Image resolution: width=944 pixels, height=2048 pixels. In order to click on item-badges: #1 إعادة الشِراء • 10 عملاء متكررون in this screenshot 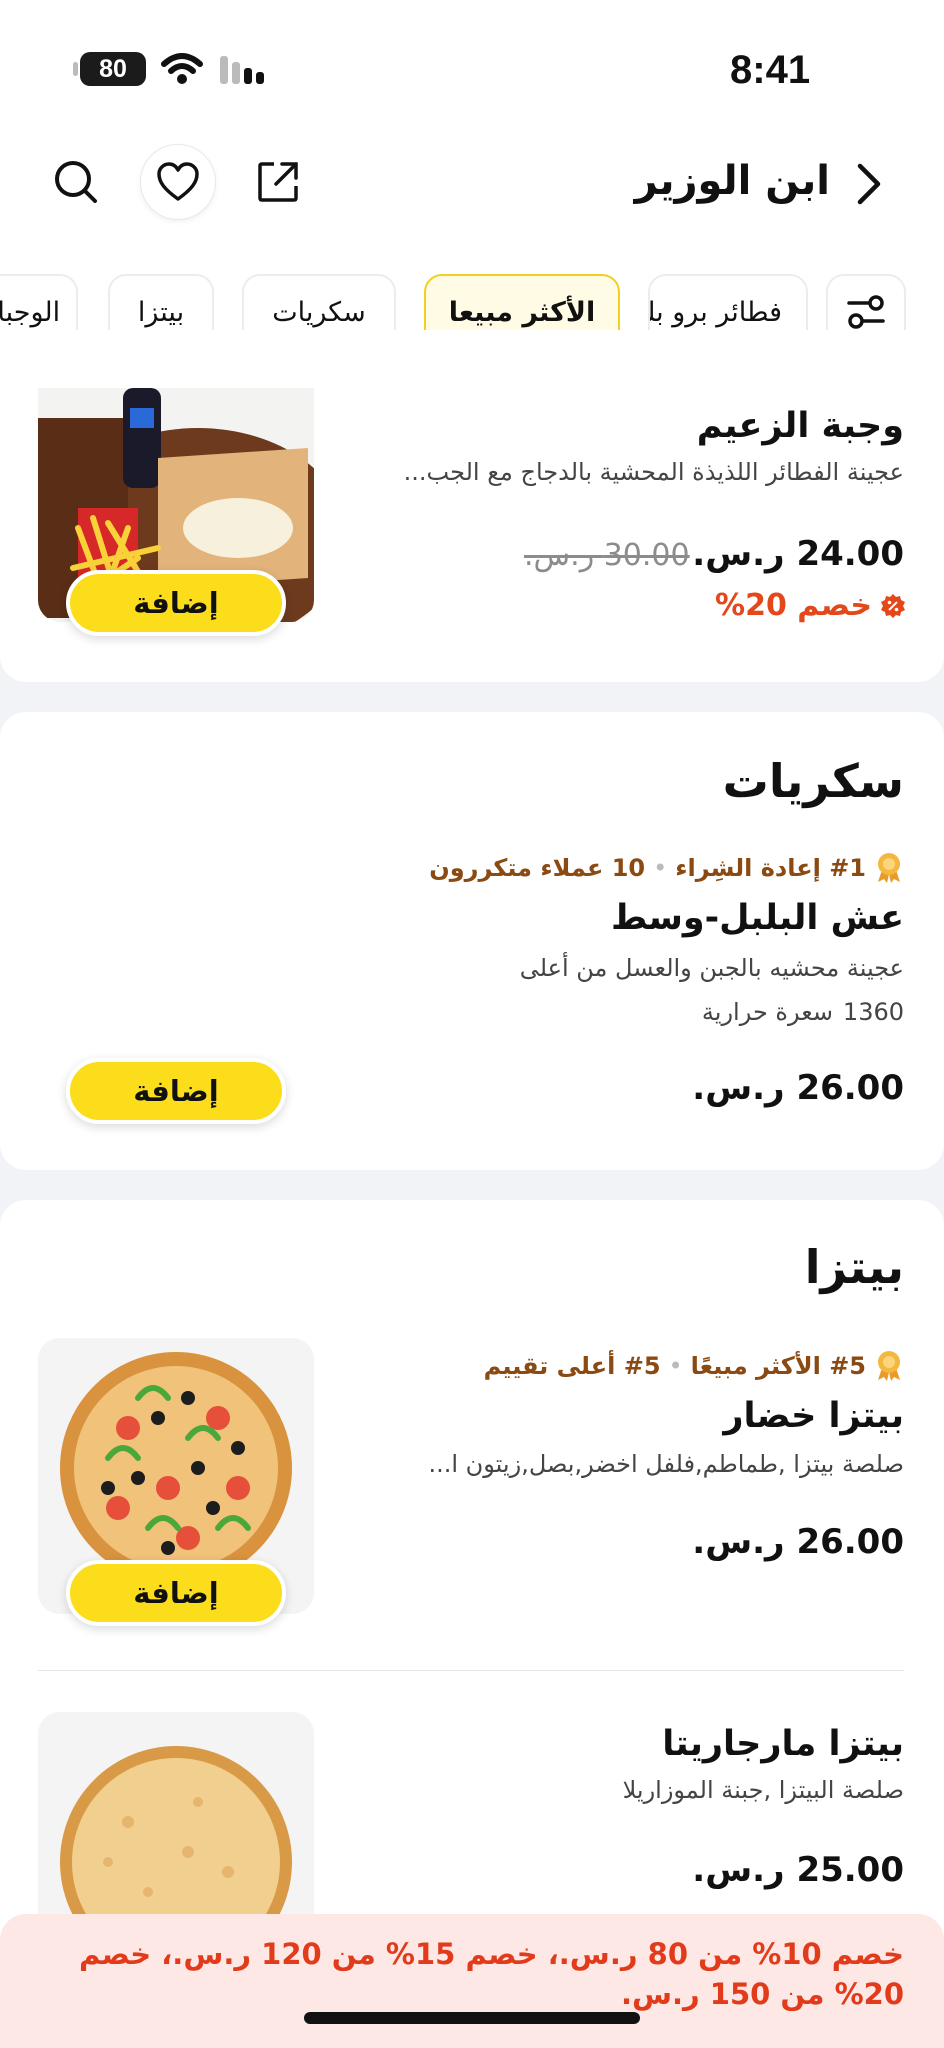, I will do `click(666, 868)`.